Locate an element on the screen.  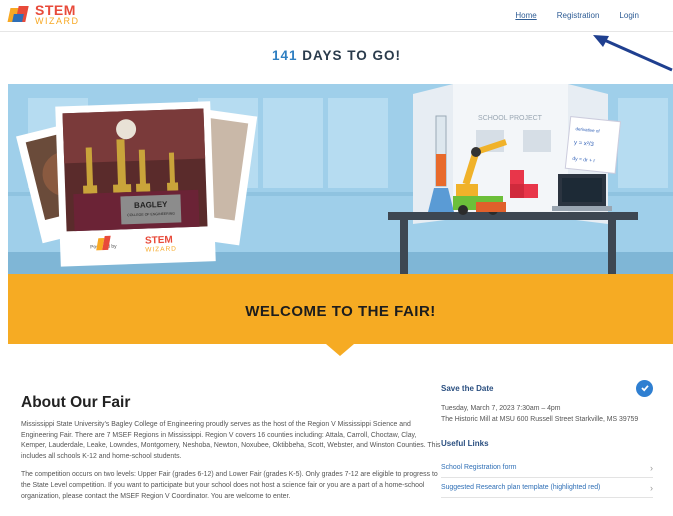
save-the-date-header: Save the Date is located at coordinates (547, 388).